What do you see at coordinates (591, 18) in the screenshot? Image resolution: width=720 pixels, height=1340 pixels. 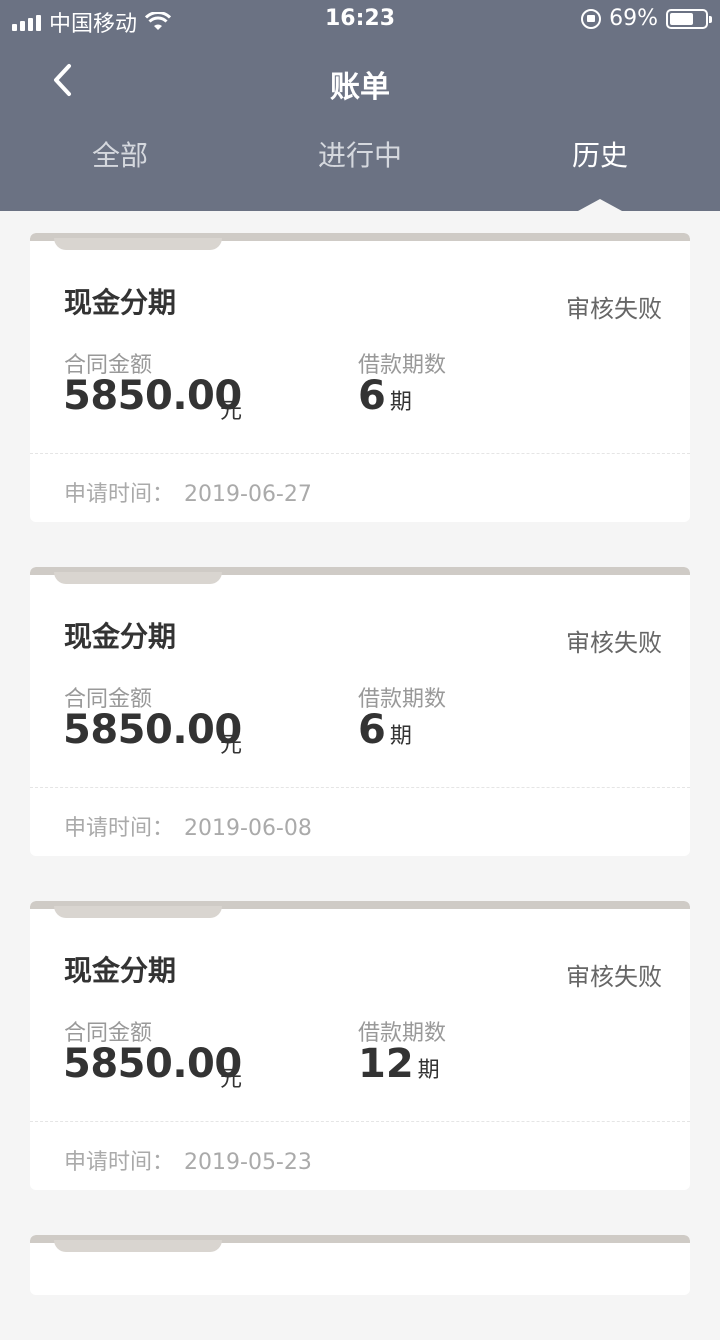 I see `rotation-lock-icon` at bounding box center [591, 18].